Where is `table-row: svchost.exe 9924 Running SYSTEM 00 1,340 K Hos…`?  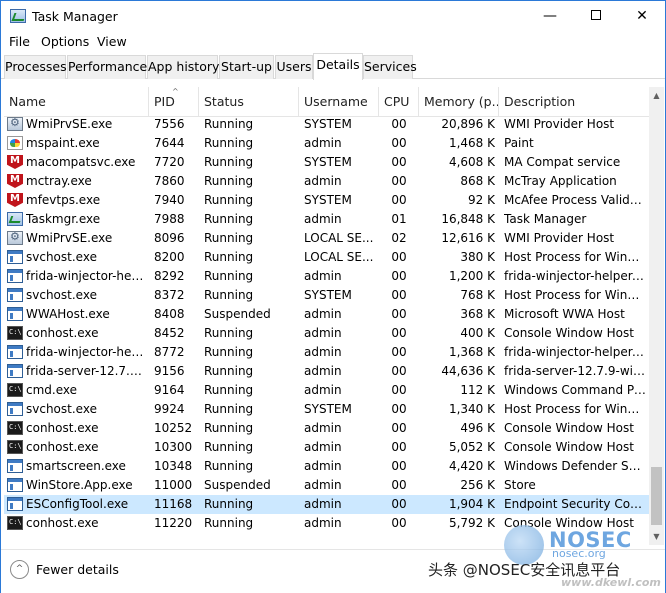 table-row: svchost.exe 9924 Running SYSTEM 00 1,340 K Hos… is located at coordinates (326, 409).